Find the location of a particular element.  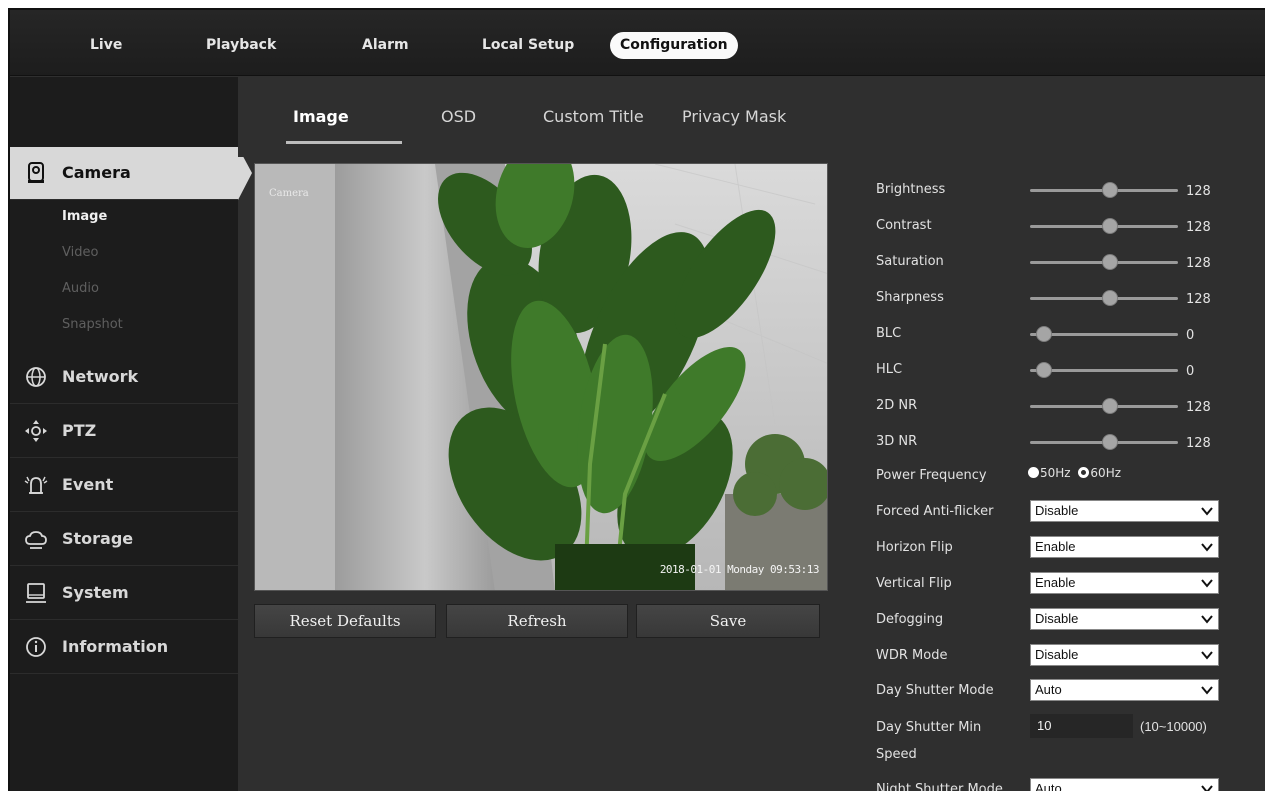

power-frequency-label: Power Frequency is located at coordinates (931, 475).